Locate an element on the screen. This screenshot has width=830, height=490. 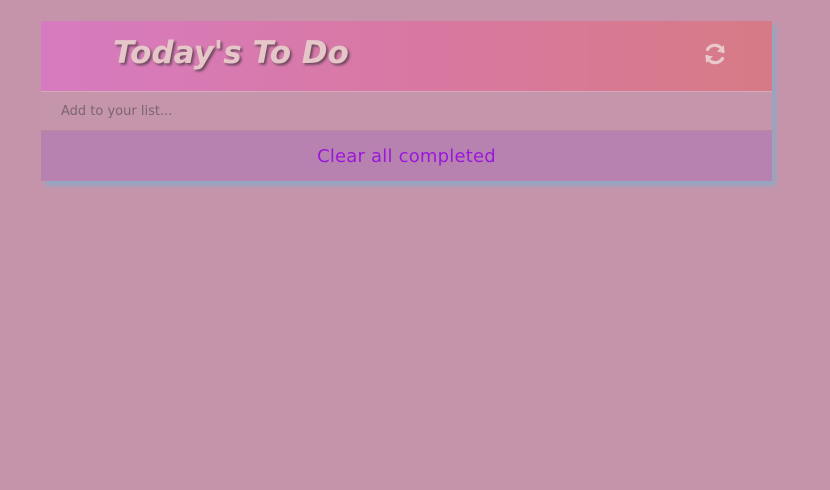
app-title: Today's To Do is located at coordinates (231, 53).